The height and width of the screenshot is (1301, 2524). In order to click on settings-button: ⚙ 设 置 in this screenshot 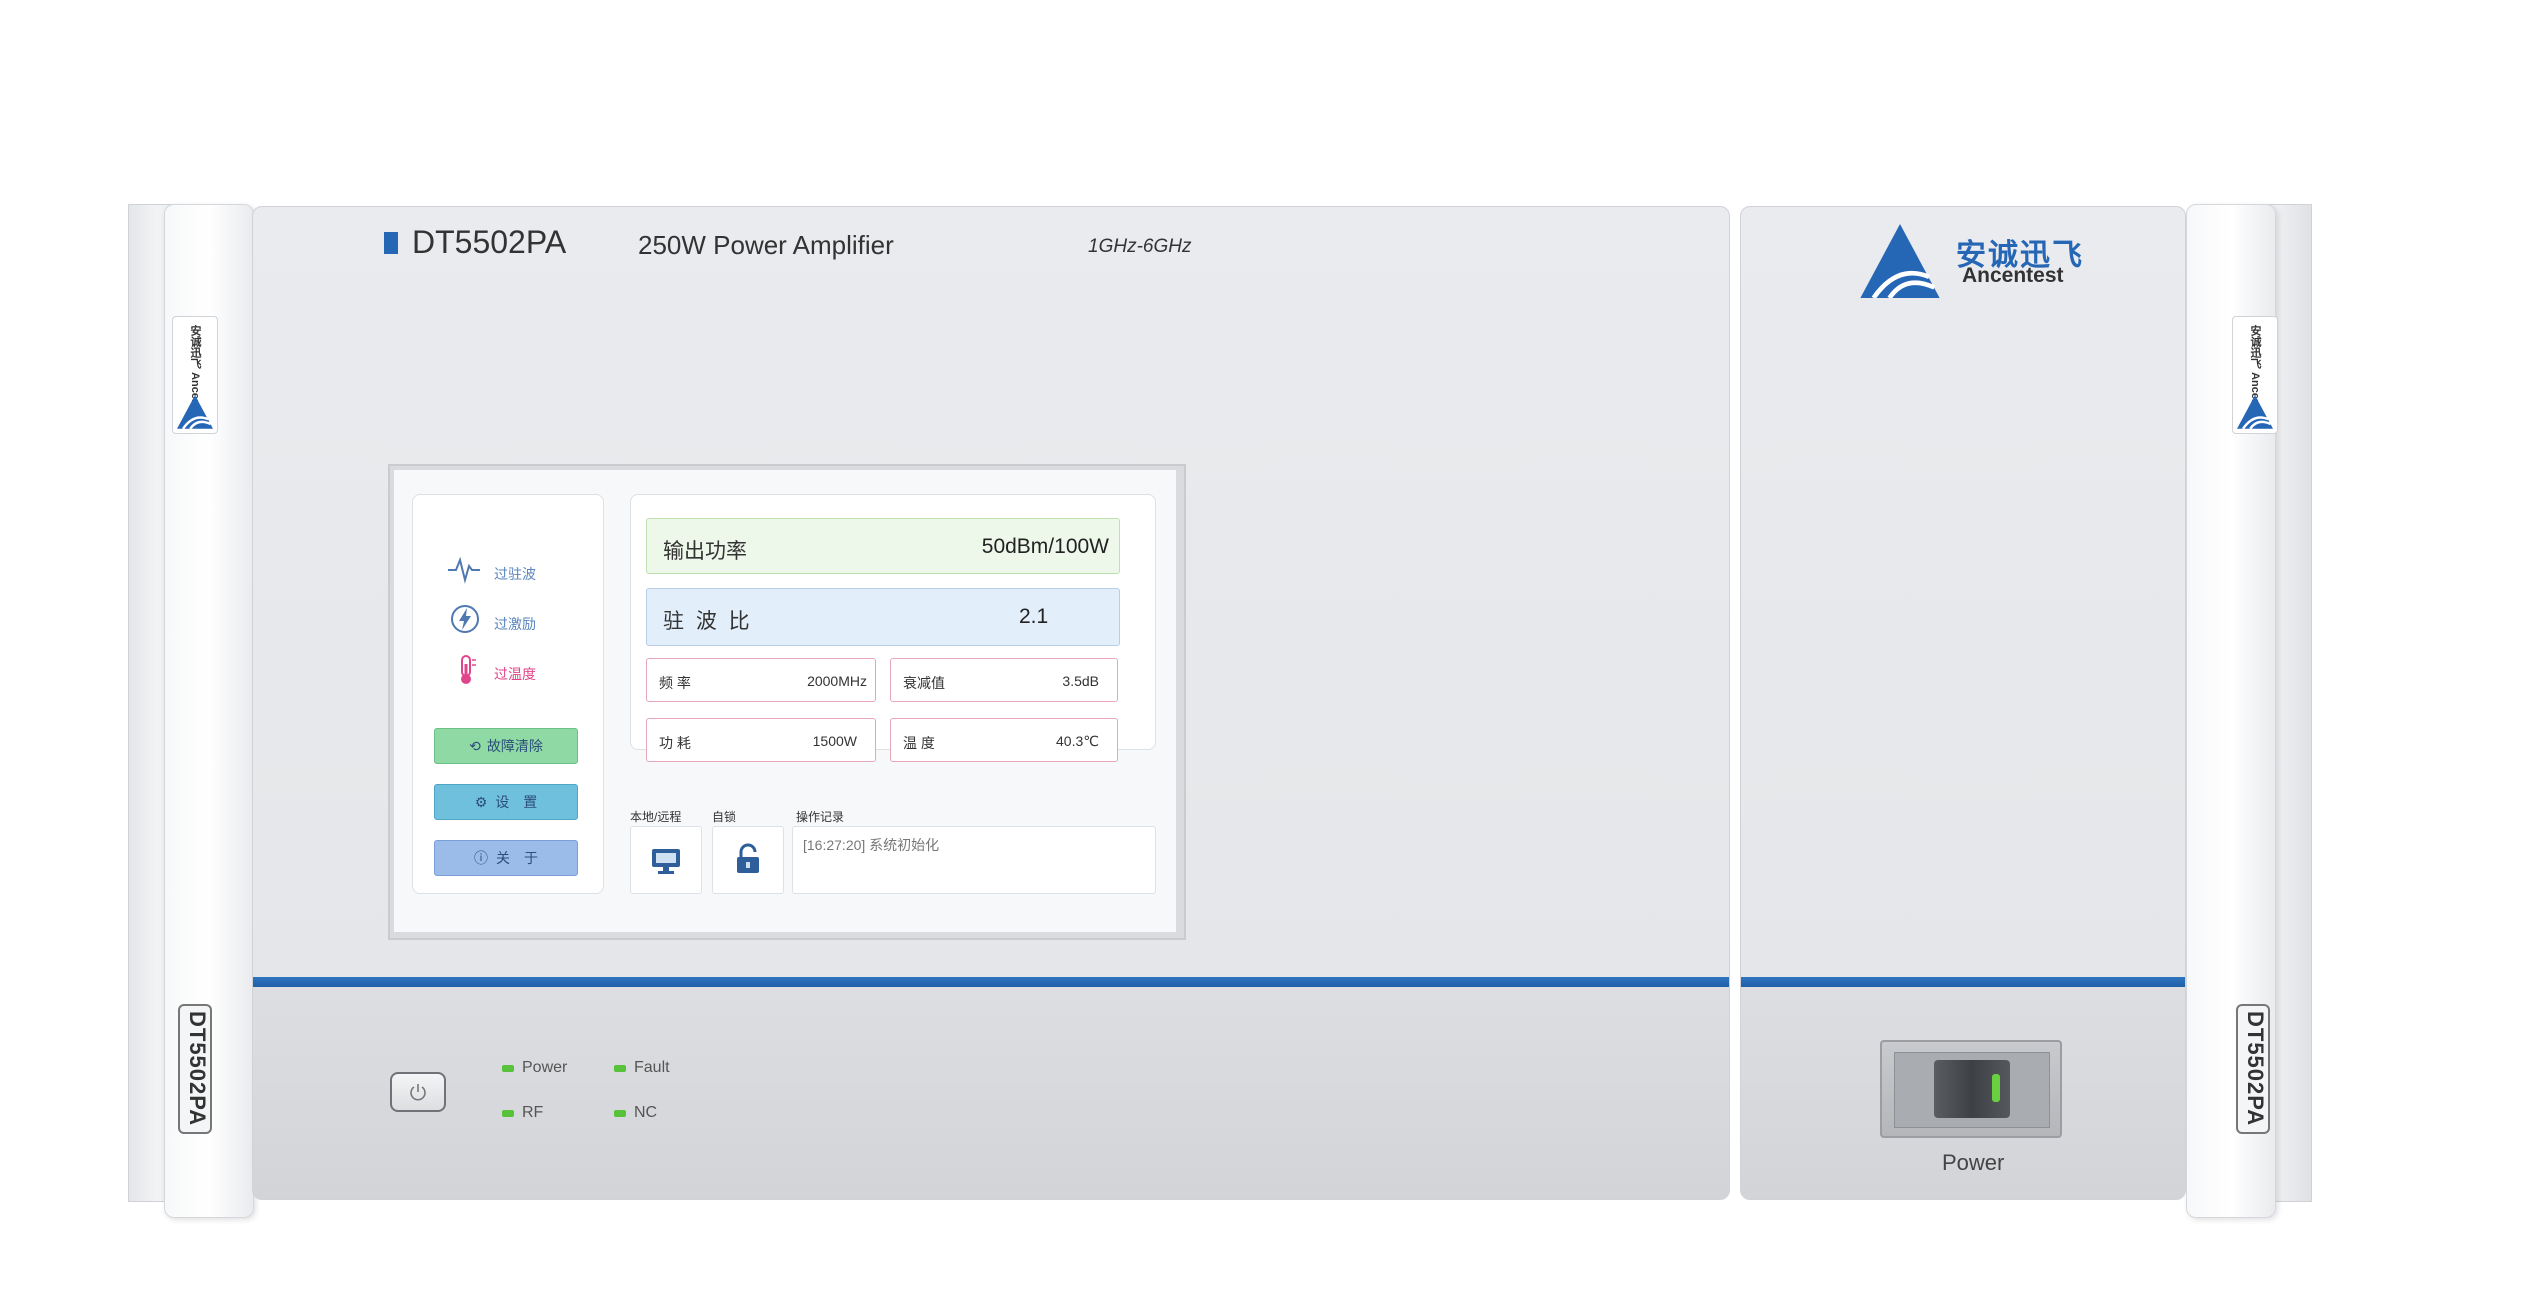, I will do `click(506, 802)`.